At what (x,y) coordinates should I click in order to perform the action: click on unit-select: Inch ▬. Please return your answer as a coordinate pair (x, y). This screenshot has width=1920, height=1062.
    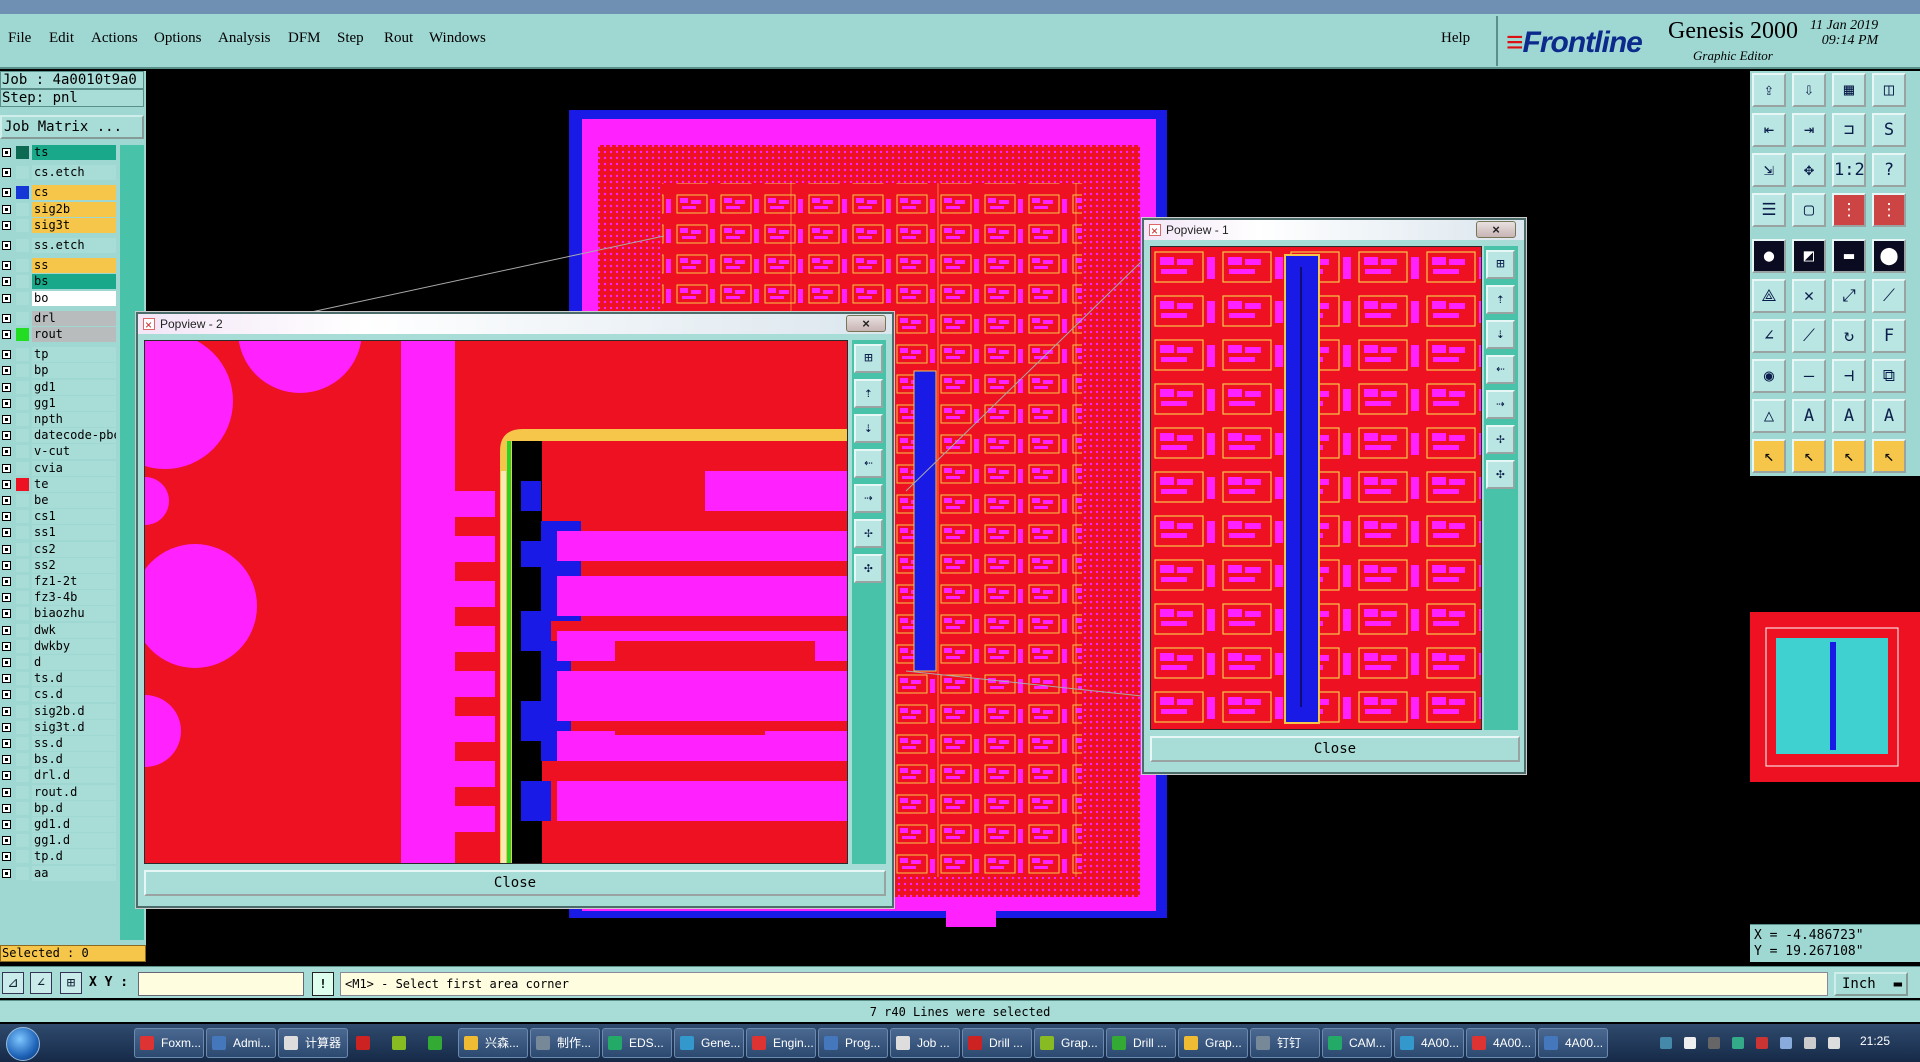
    Looking at the image, I should click on (1871, 984).